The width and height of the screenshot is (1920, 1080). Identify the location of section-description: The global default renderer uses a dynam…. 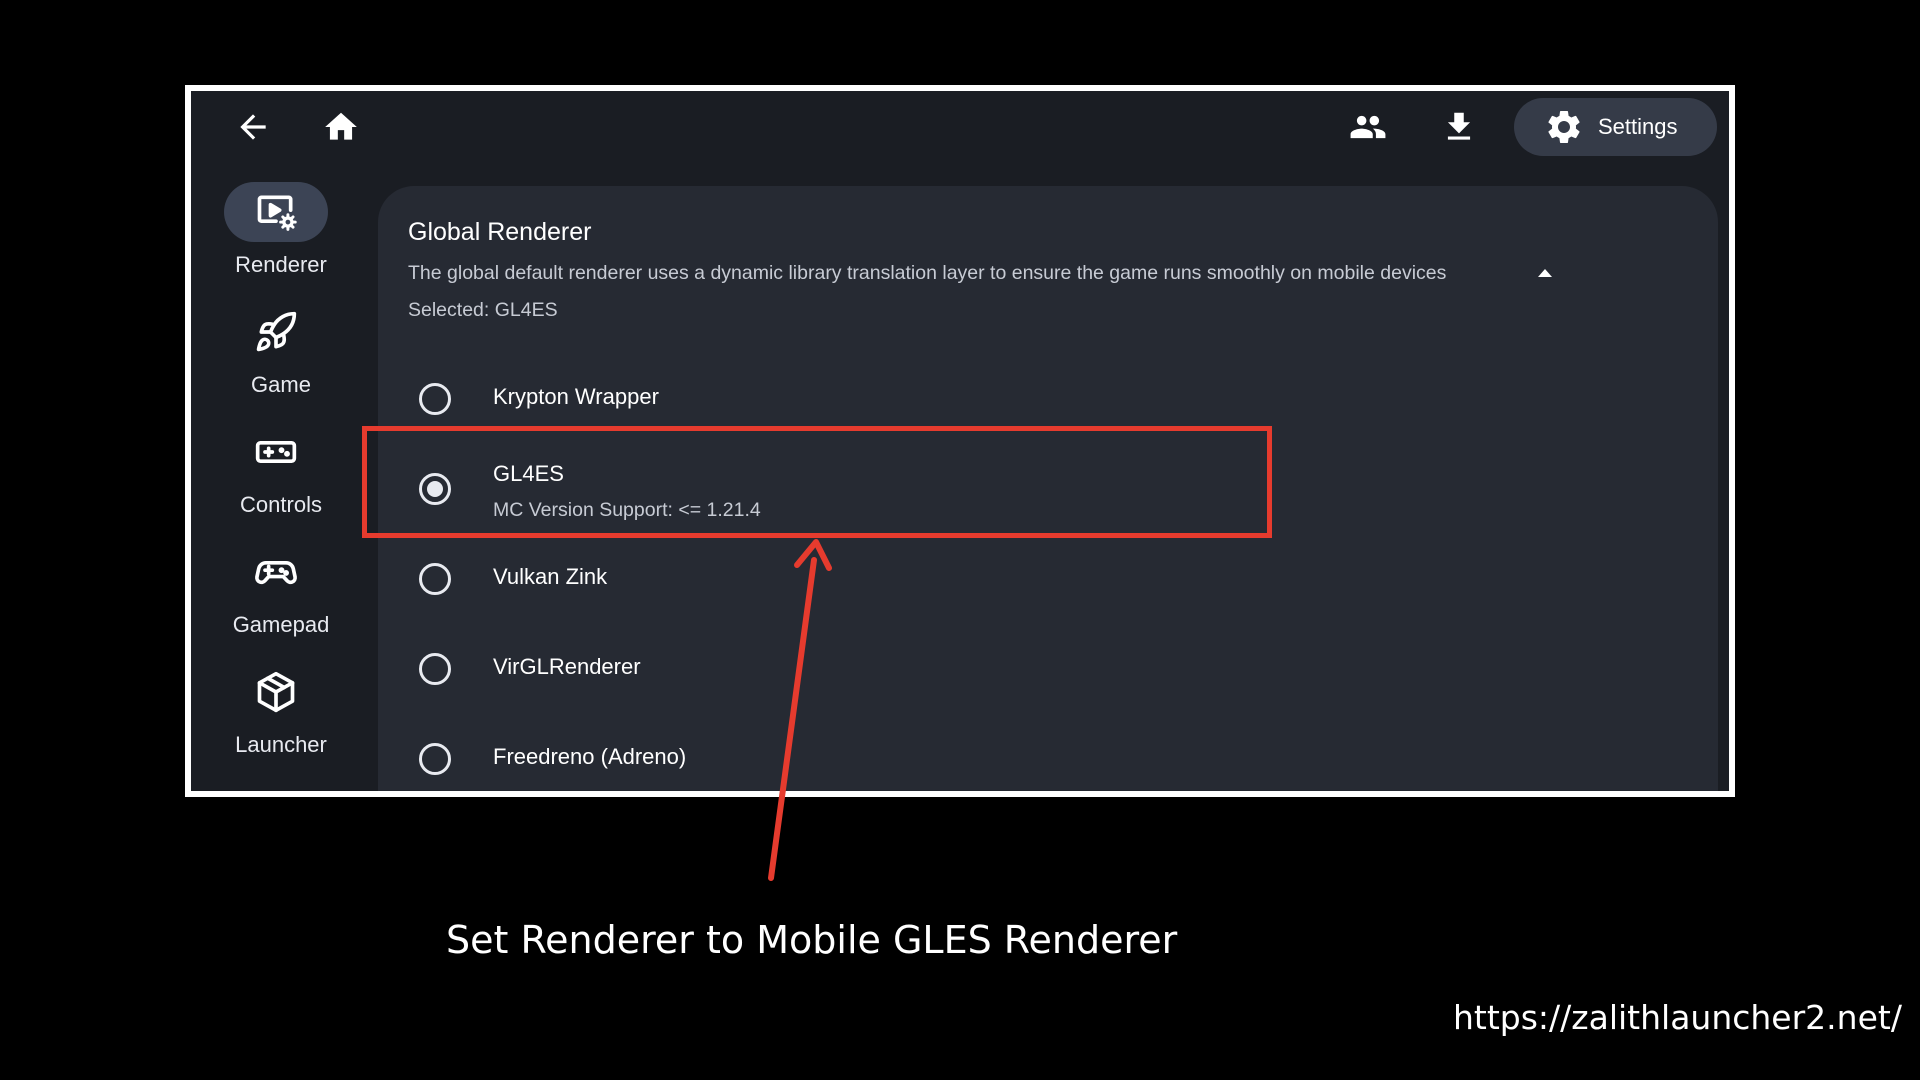
(927, 273).